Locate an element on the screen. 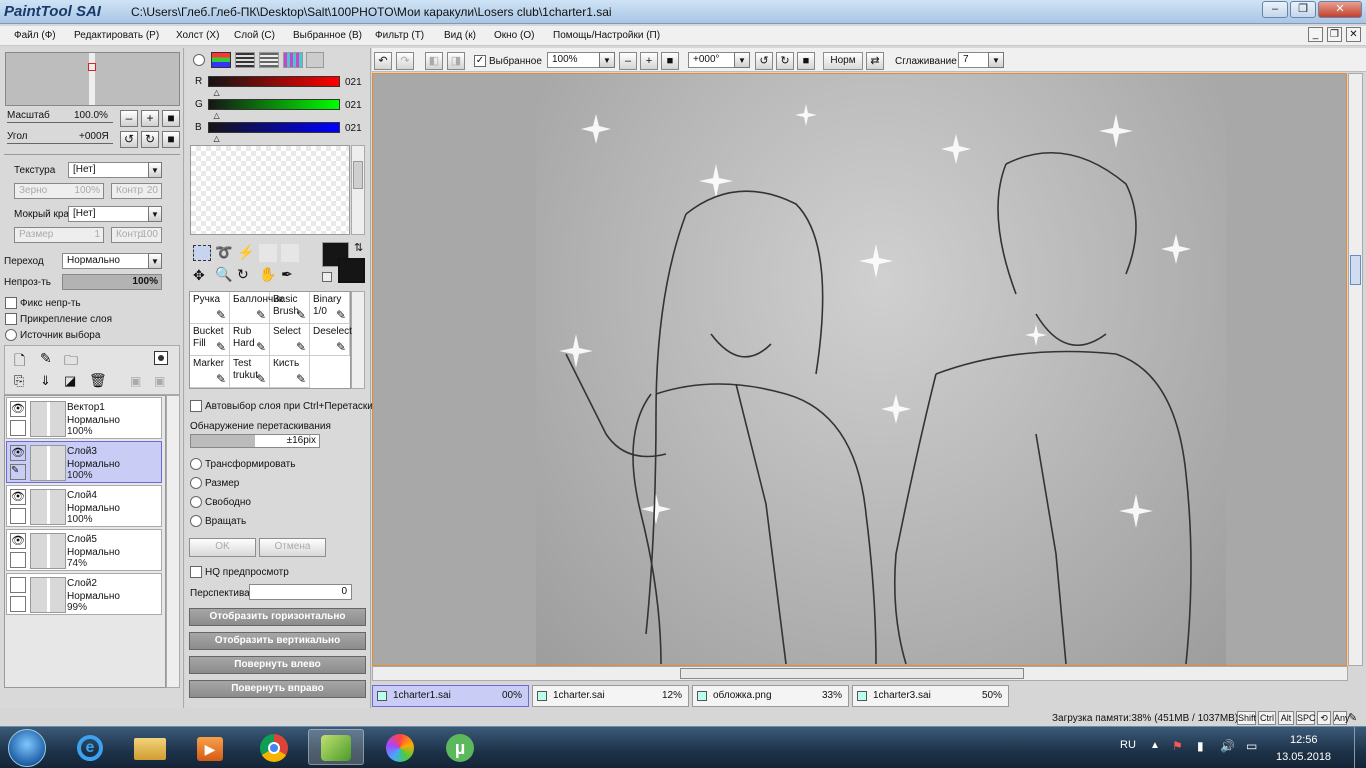 The height and width of the screenshot is (768, 1366). flip-vertical-button: Отобразить вертикально is located at coordinates (277, 641).